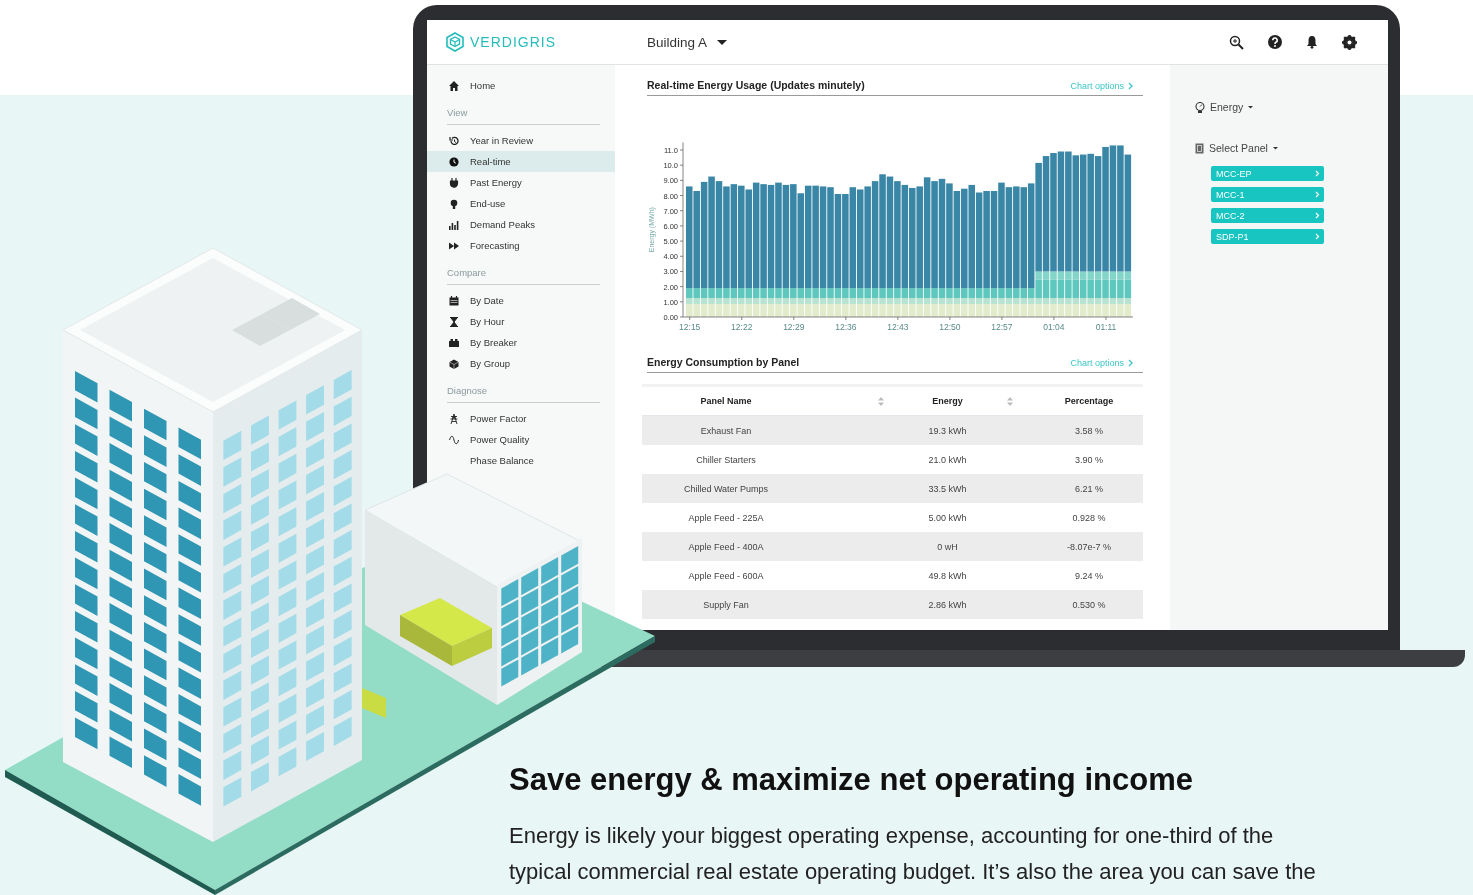  Describe the element at coordinates (498, 418) in the screenshot. I see `sidebar-item-label: Power Factor` at that location.